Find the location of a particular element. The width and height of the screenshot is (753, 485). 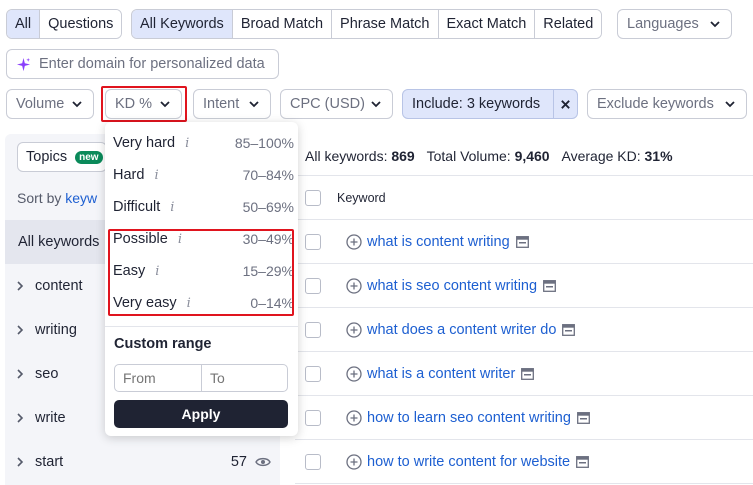

include-clear is located at coordinates (565, 104).